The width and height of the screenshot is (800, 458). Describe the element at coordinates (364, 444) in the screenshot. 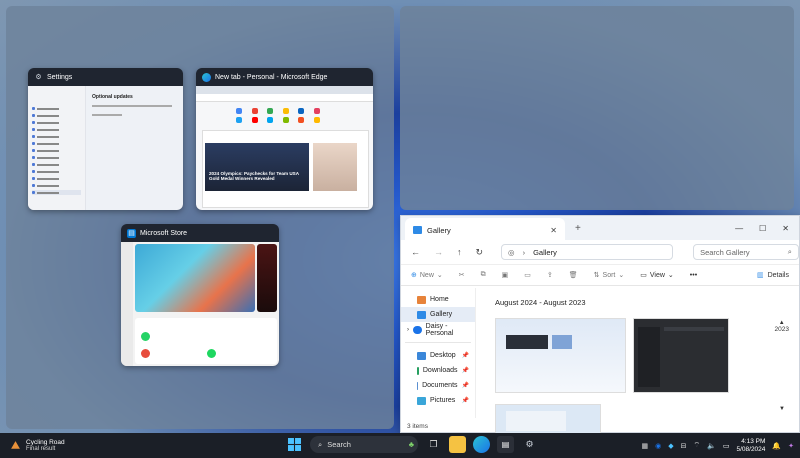

I see `taskbar-search-box: ⌕ Search ♣` at that location.